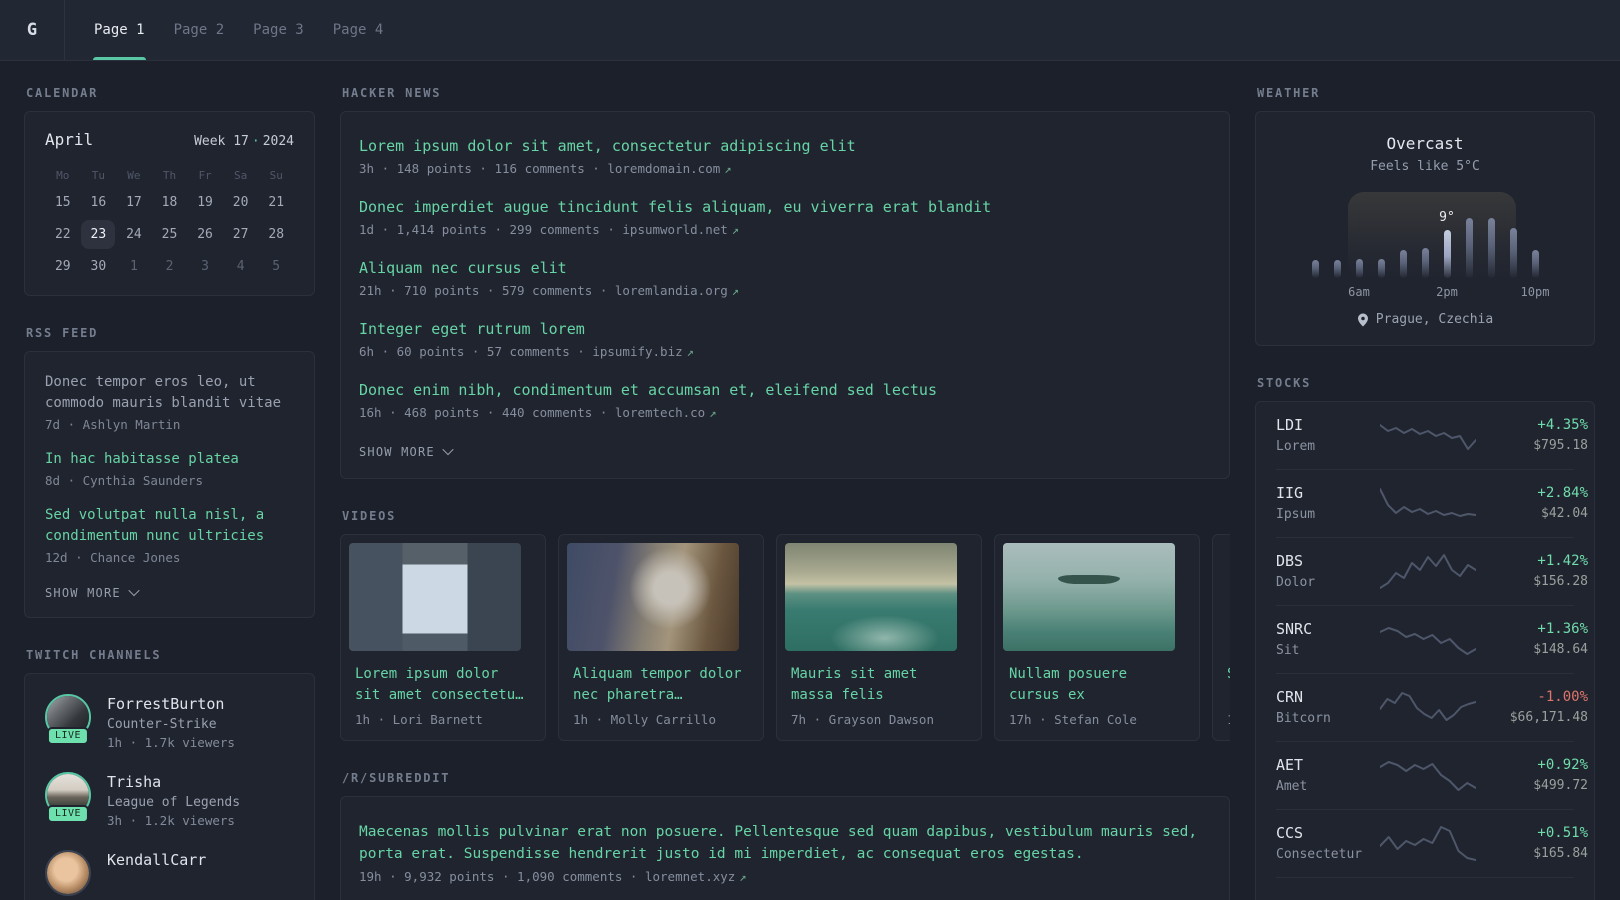  What do you see at coordinates (1562, 697) in the screenshot?
I see `stock-change-percent: -1.00%` at bounding box center [1562, 697].